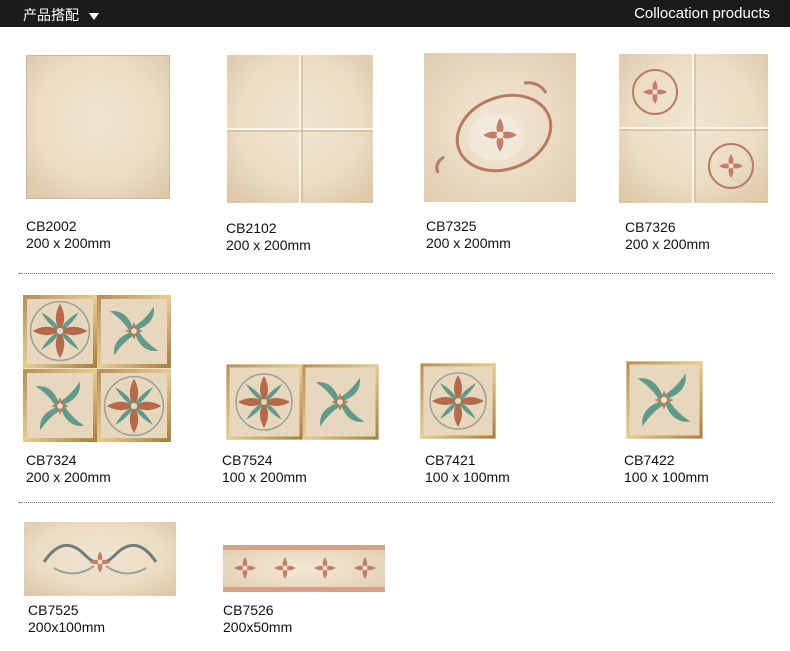 This screenshot has width=790, height=651. Describe the element at coordinates (650, 227) in the screenshot. I see `product-code: CB7326` at that location.